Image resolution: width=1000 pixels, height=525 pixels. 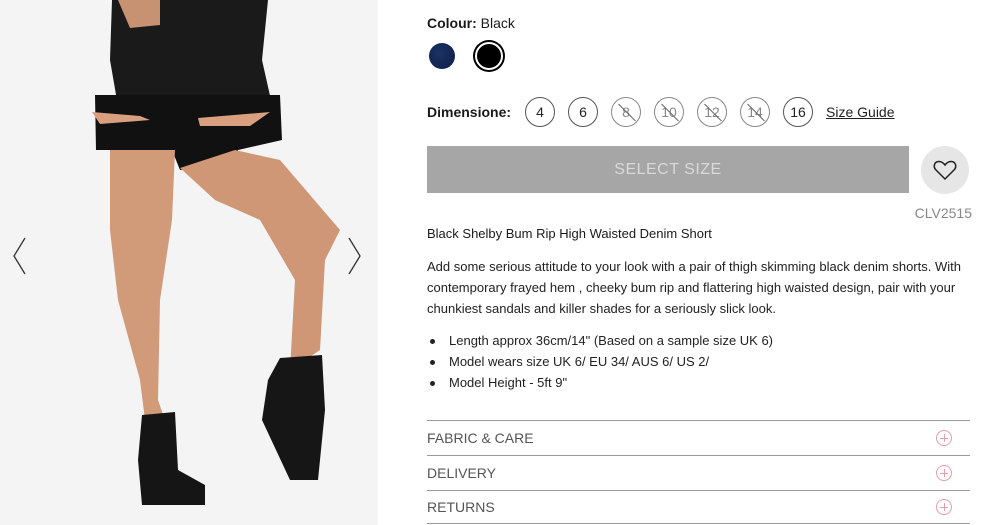 I want to click on accordion-delivery: DELIVERY, so click(x=698, y=472).